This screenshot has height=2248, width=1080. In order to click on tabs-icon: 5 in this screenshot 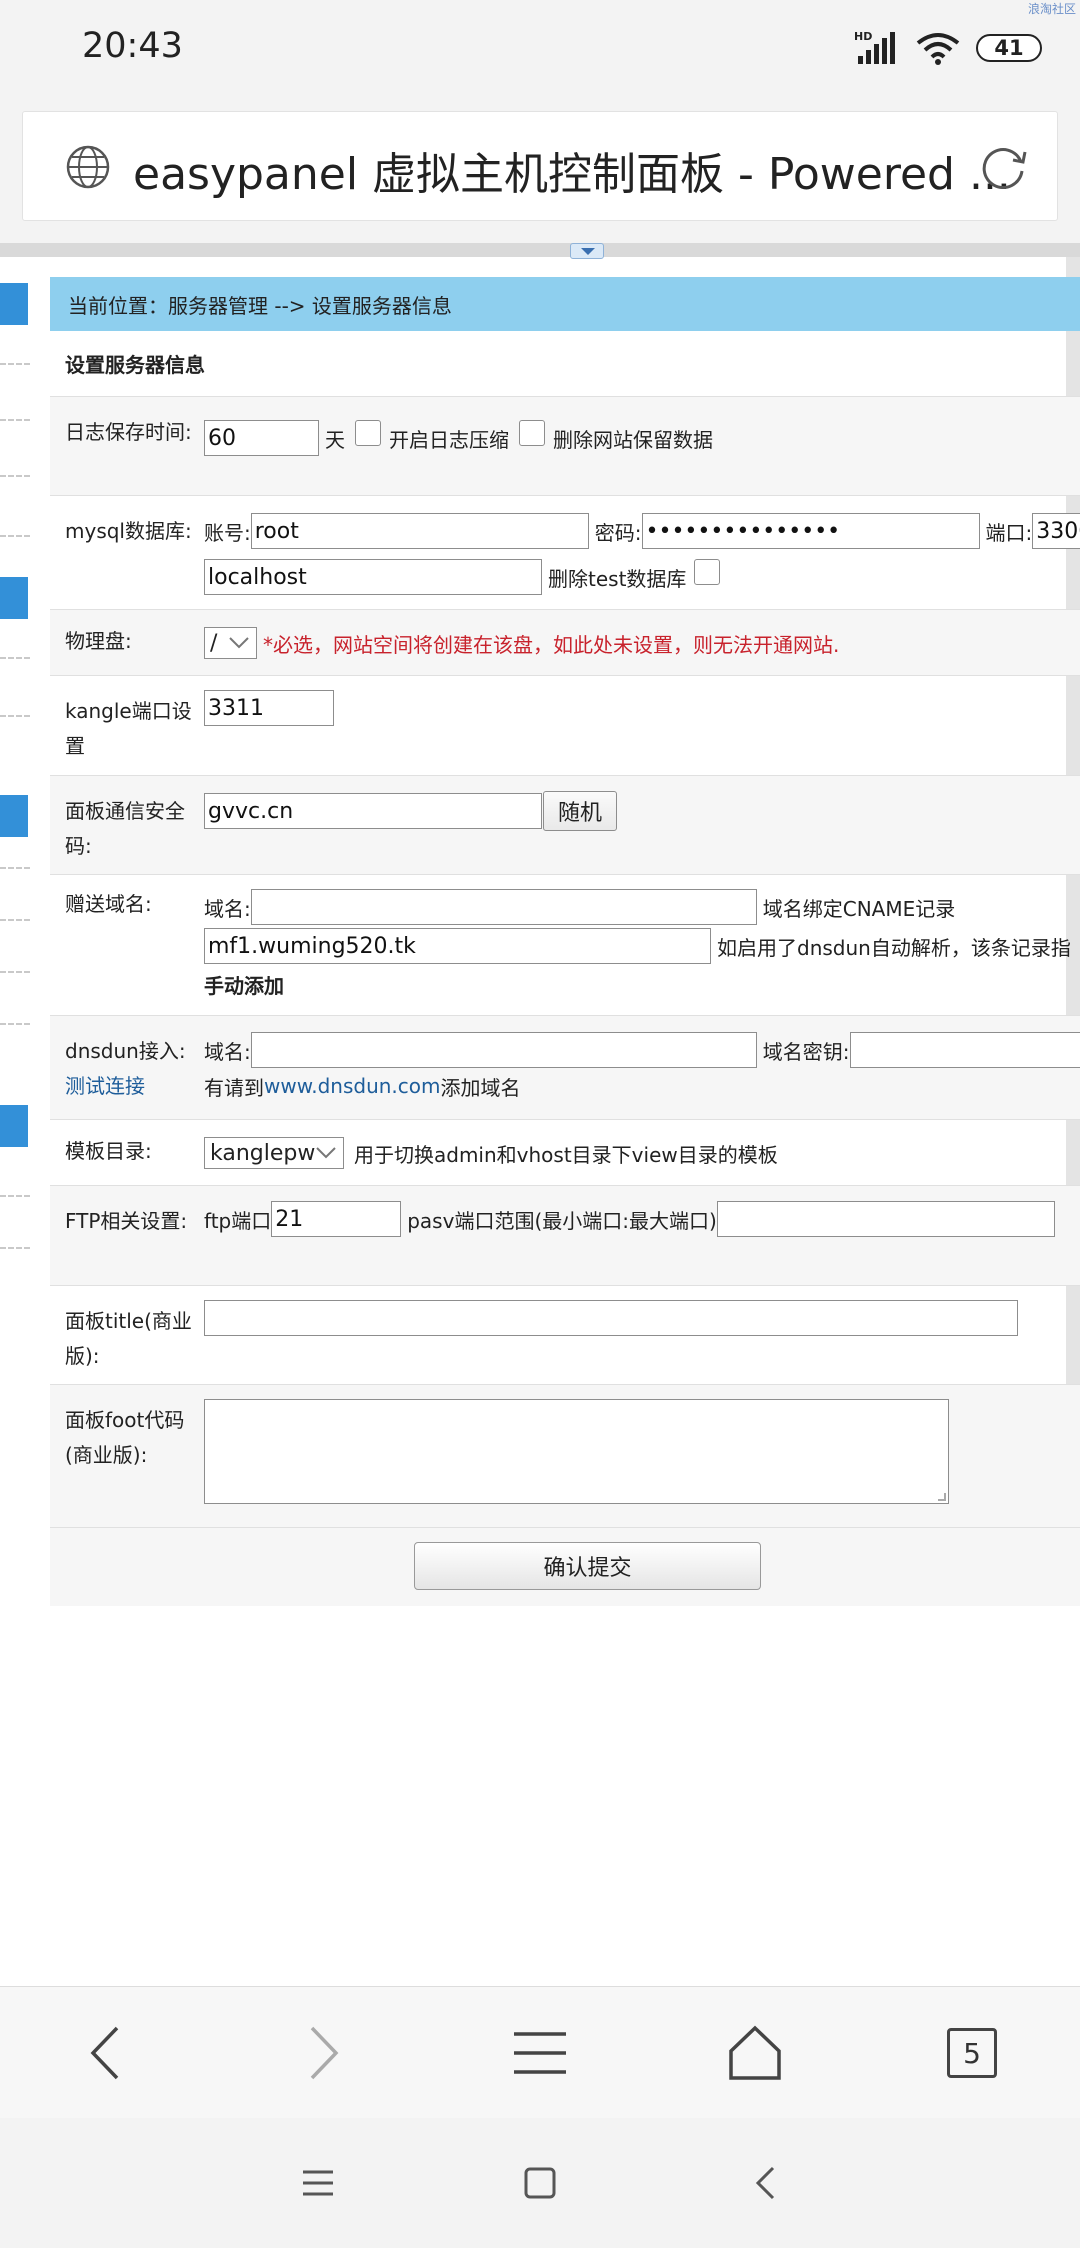, I will do `click(972, 2053)`.